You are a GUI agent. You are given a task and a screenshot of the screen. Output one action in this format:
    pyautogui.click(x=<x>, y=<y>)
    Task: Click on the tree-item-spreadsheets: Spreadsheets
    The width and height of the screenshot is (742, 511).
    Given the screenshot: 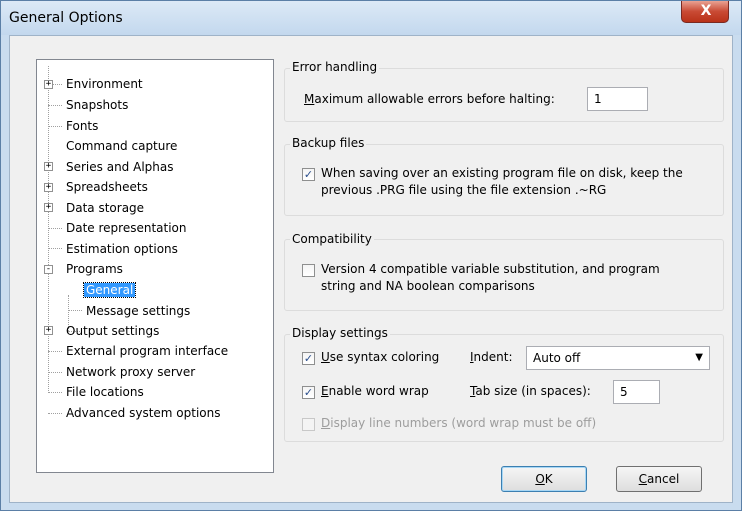 What is the action you would take?
    pyautogui.click(x=107, y=187)
    